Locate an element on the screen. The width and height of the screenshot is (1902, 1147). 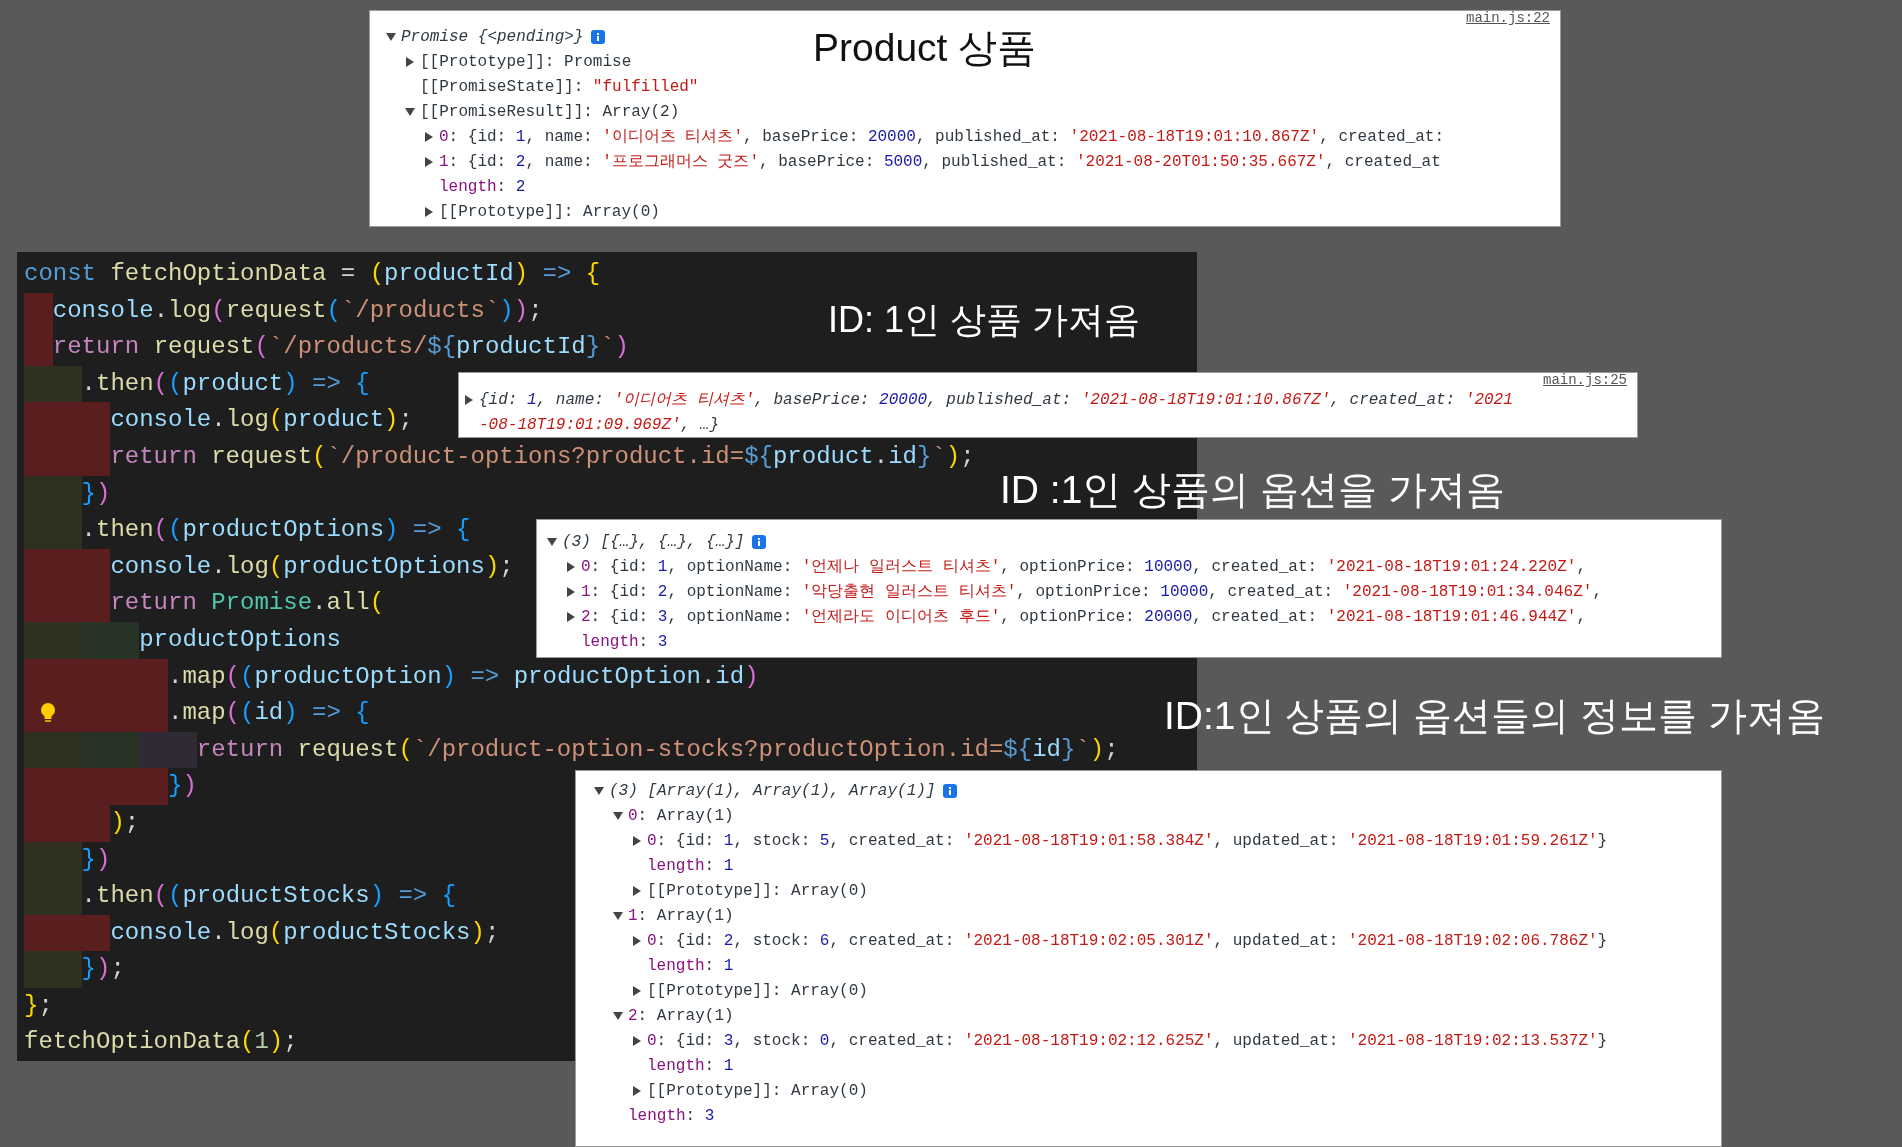
console-entry: -08-18T19:01:09.969Z', …} is located at coordinates (599, 425).